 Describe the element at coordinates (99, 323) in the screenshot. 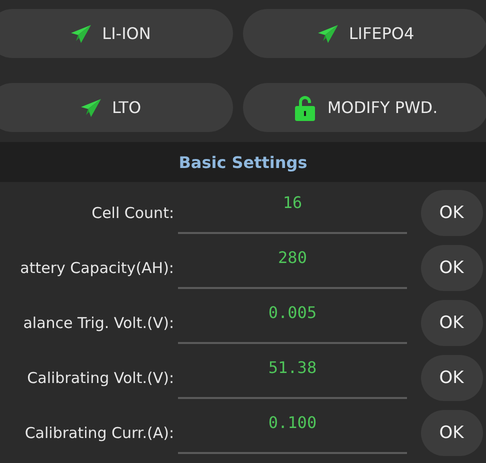

I see `setting-label: alance Trig. Volt.(V):` at that location.